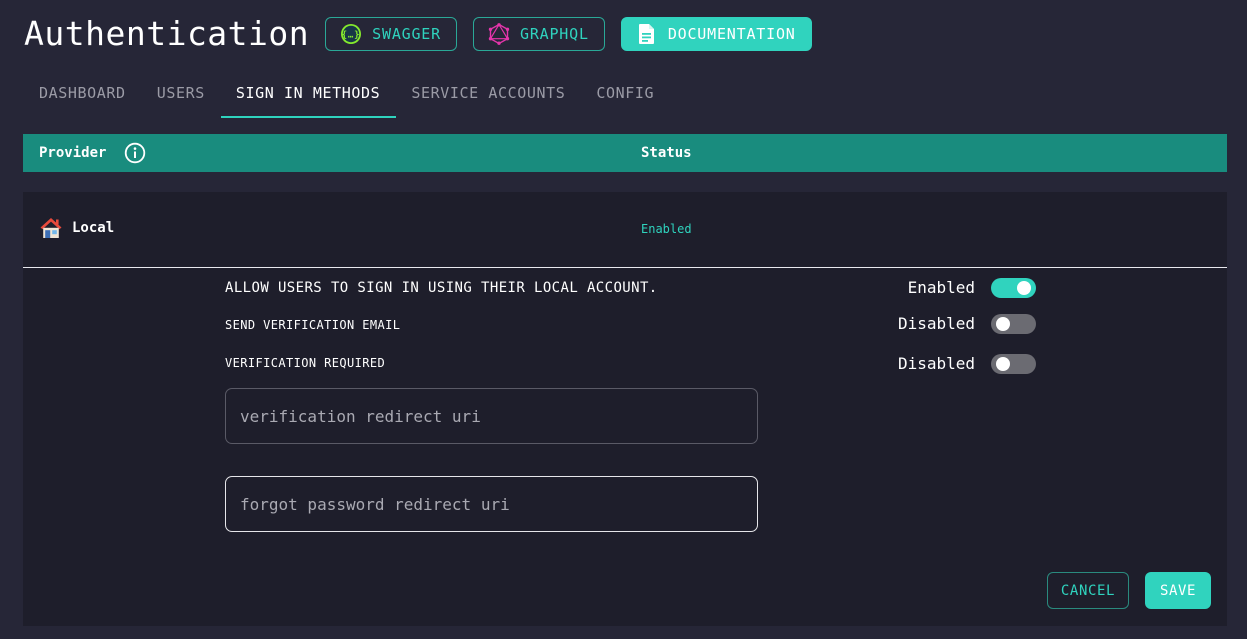 The height and width of the screenshot is (639, 1247). What do you see at coordinates (181, 94) in the screenshot?
I see `tab-users: USERS` at bounding box center [181, 94].